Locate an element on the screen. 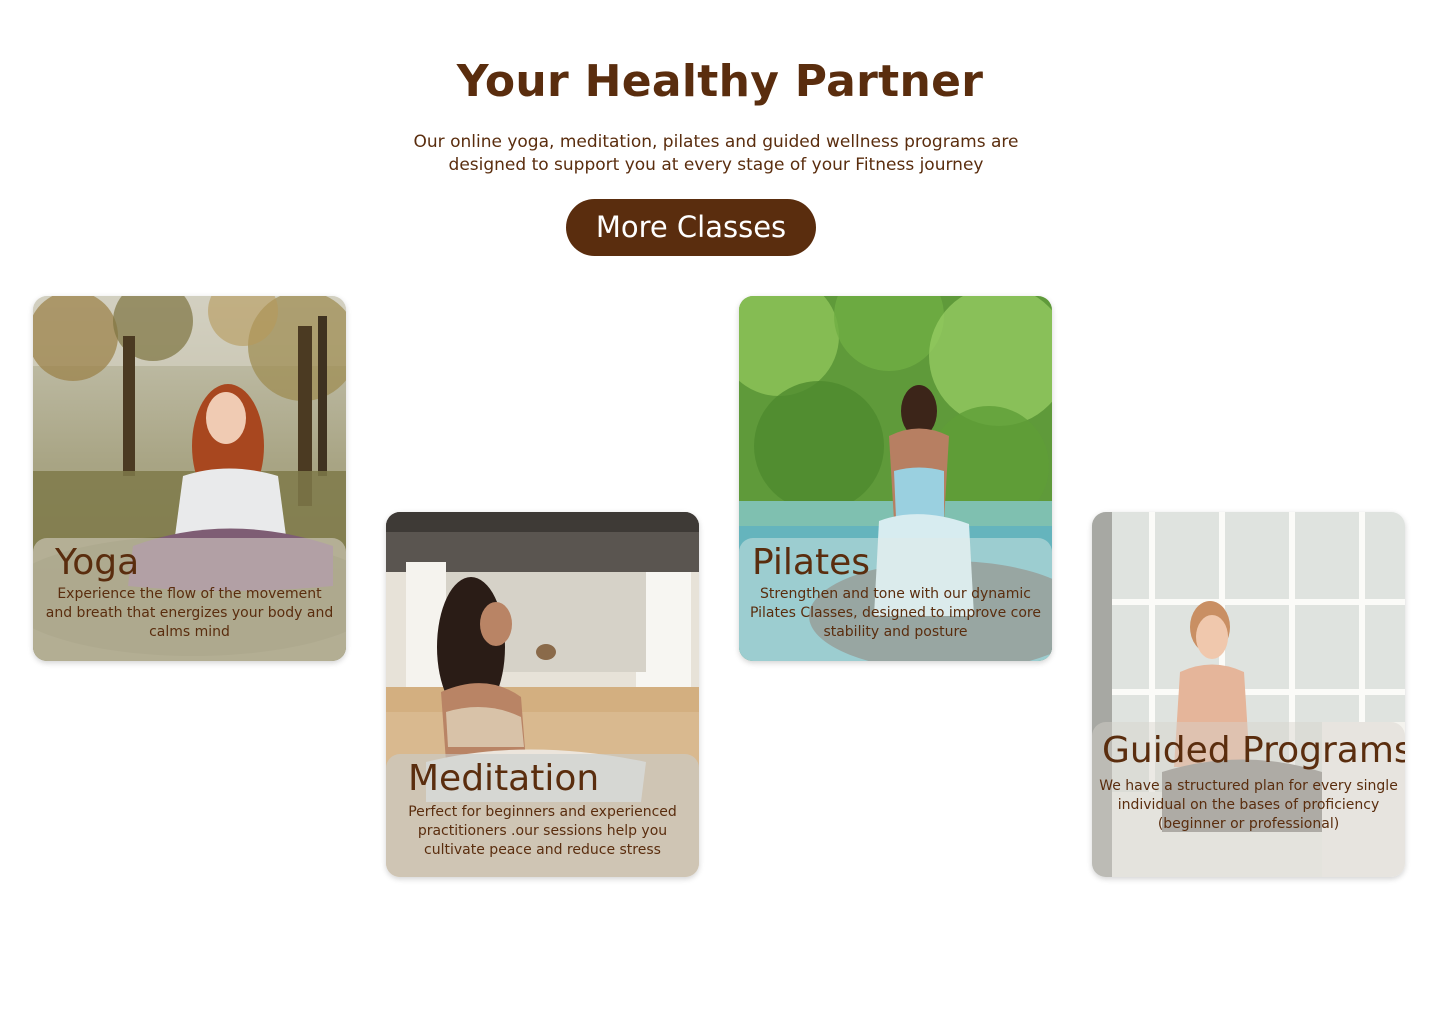 The image size is (1440, 1024). more-classes-button: More Classes is located at coordinates (691, 227).